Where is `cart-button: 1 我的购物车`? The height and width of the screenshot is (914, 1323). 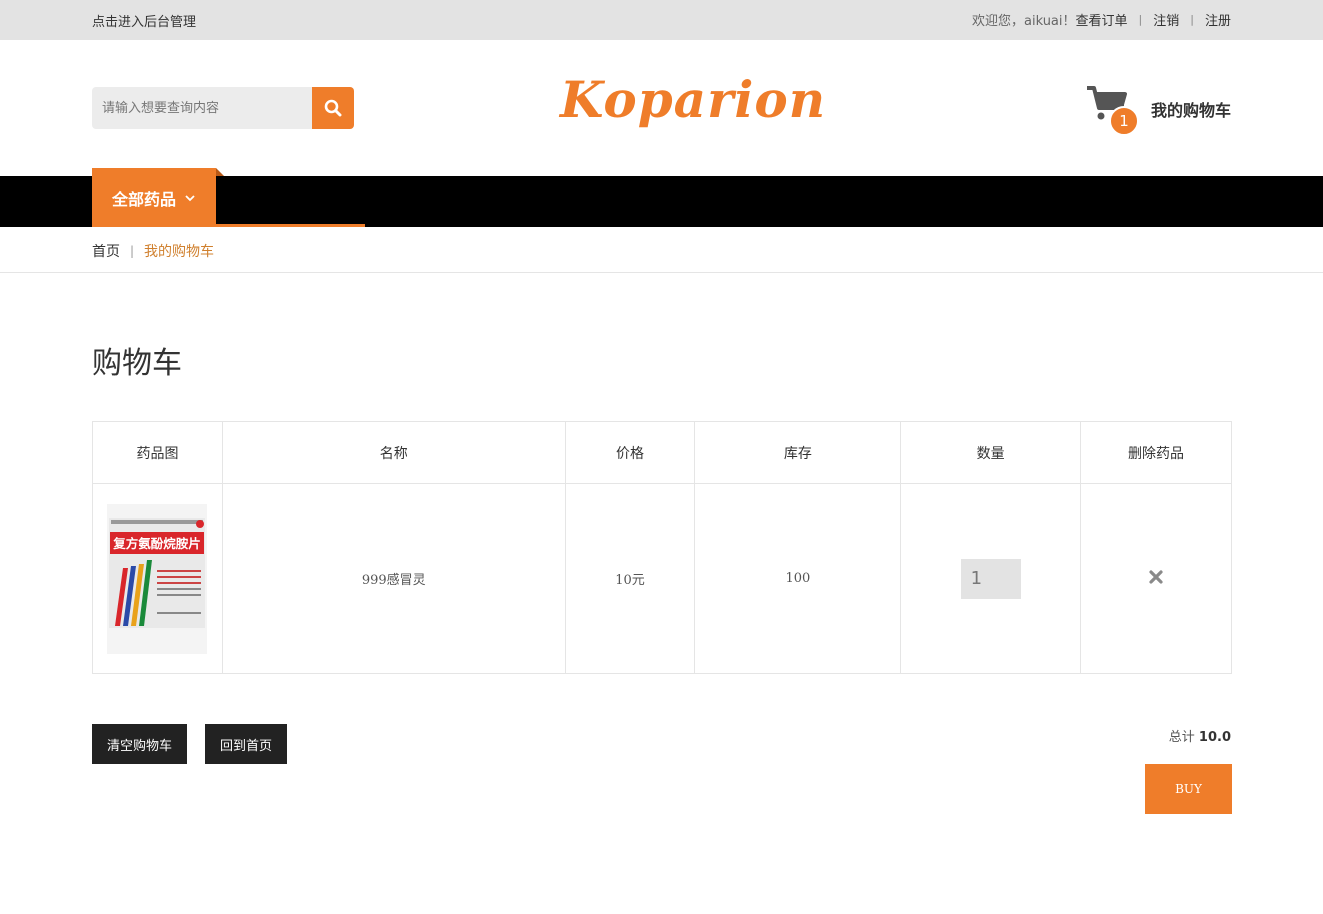
cart-button: 1 我的购物车 is located at coordinates (1158, 110).